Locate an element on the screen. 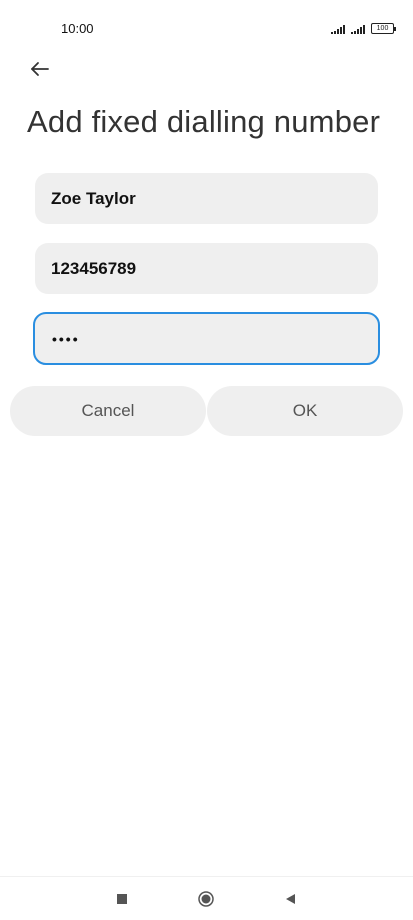 This screenshot has height=920, width=413. ok-button: OK is located at coordinates (305, 411).